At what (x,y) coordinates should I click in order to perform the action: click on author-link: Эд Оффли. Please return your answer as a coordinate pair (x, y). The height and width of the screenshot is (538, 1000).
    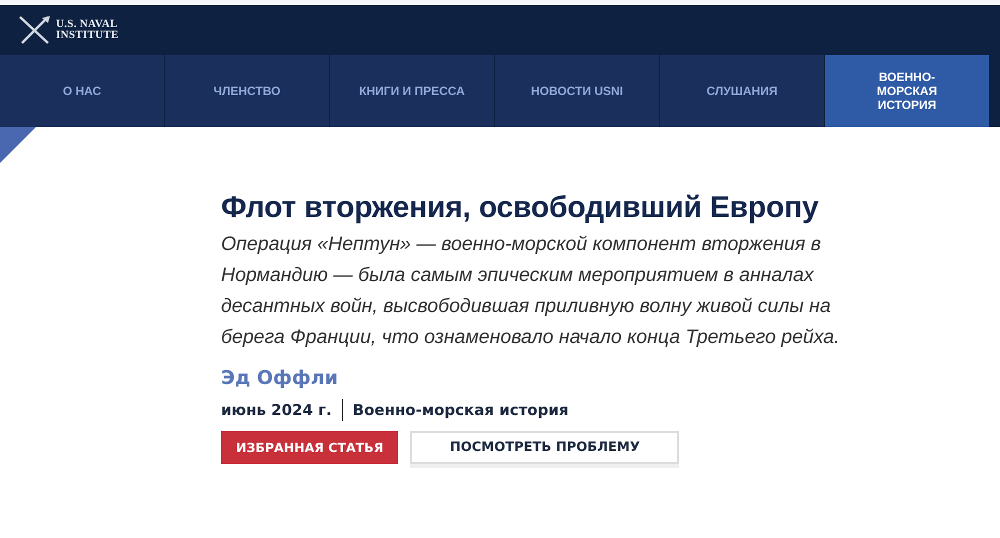
    Looking at the image, I should click on (279, 378).